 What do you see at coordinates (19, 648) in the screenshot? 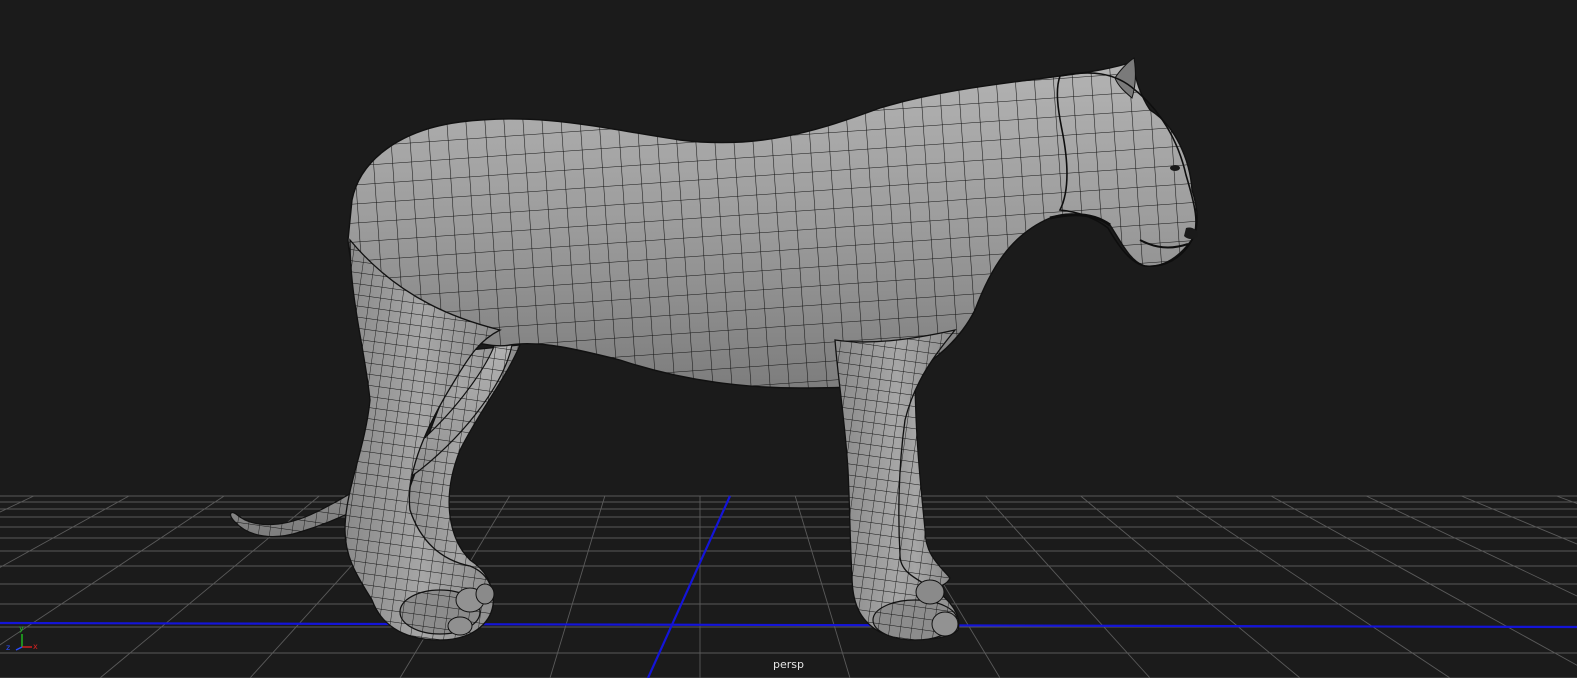
I see `gizmo-z-axis` at bounding box center [19, 648].